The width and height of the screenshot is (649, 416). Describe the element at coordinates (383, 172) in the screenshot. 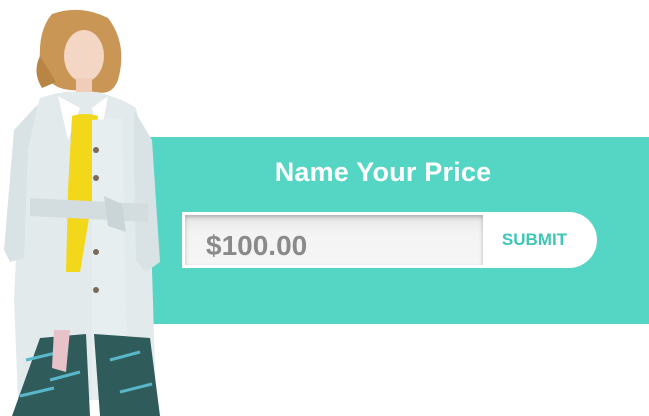

I see `banner-title: Name Your Price` at that location.